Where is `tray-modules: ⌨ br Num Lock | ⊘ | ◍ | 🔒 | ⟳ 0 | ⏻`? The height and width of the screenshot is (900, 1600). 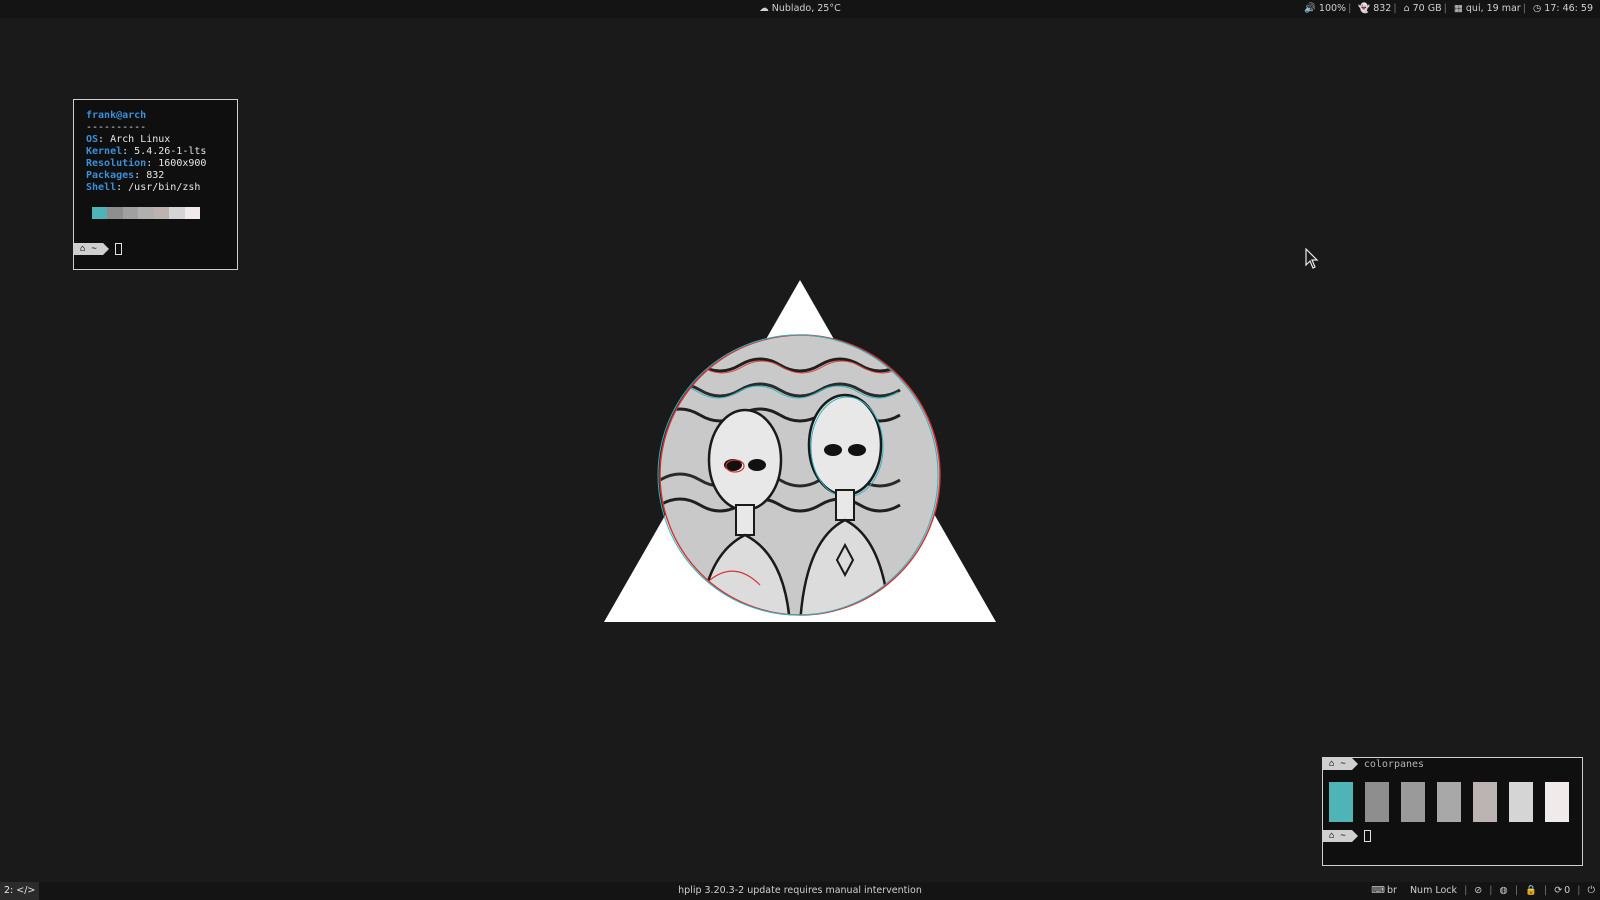 tray-modules: ⌨ br Num Lock | ⊘ | ◍ | 🔒 | ⟳ 0 | ⏻ is located at coordinates (1481, 891).